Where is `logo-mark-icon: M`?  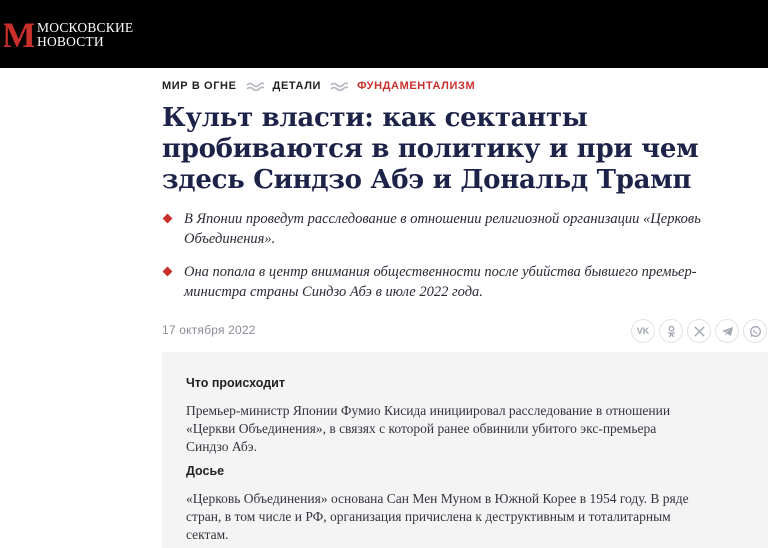 logo-mark-icon: M is located at coordinates (19, 35).